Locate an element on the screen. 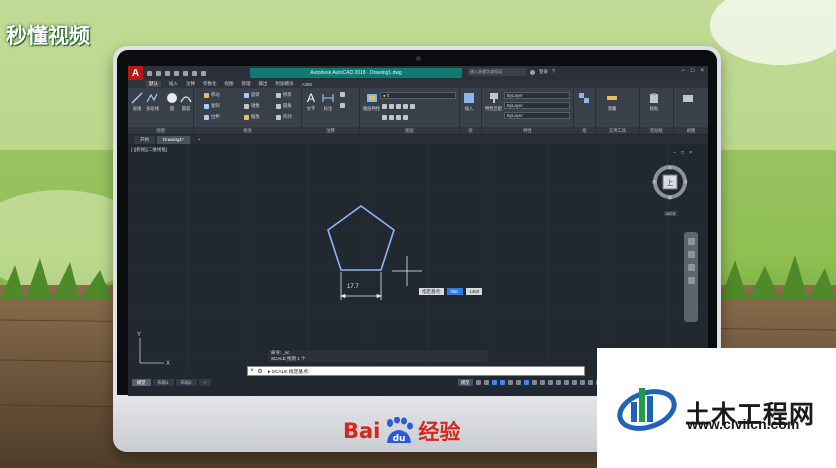 The image size is (836, 468). pan-icon is located at coordinates (691, 241).